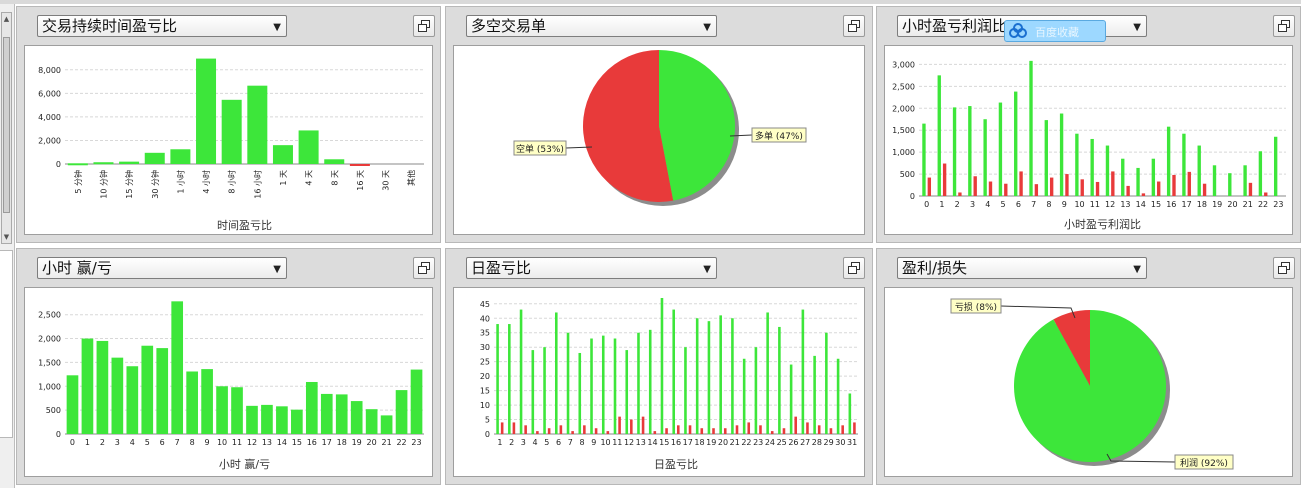  I want to click on y-tick-label: 2,000, so click(49, 339).